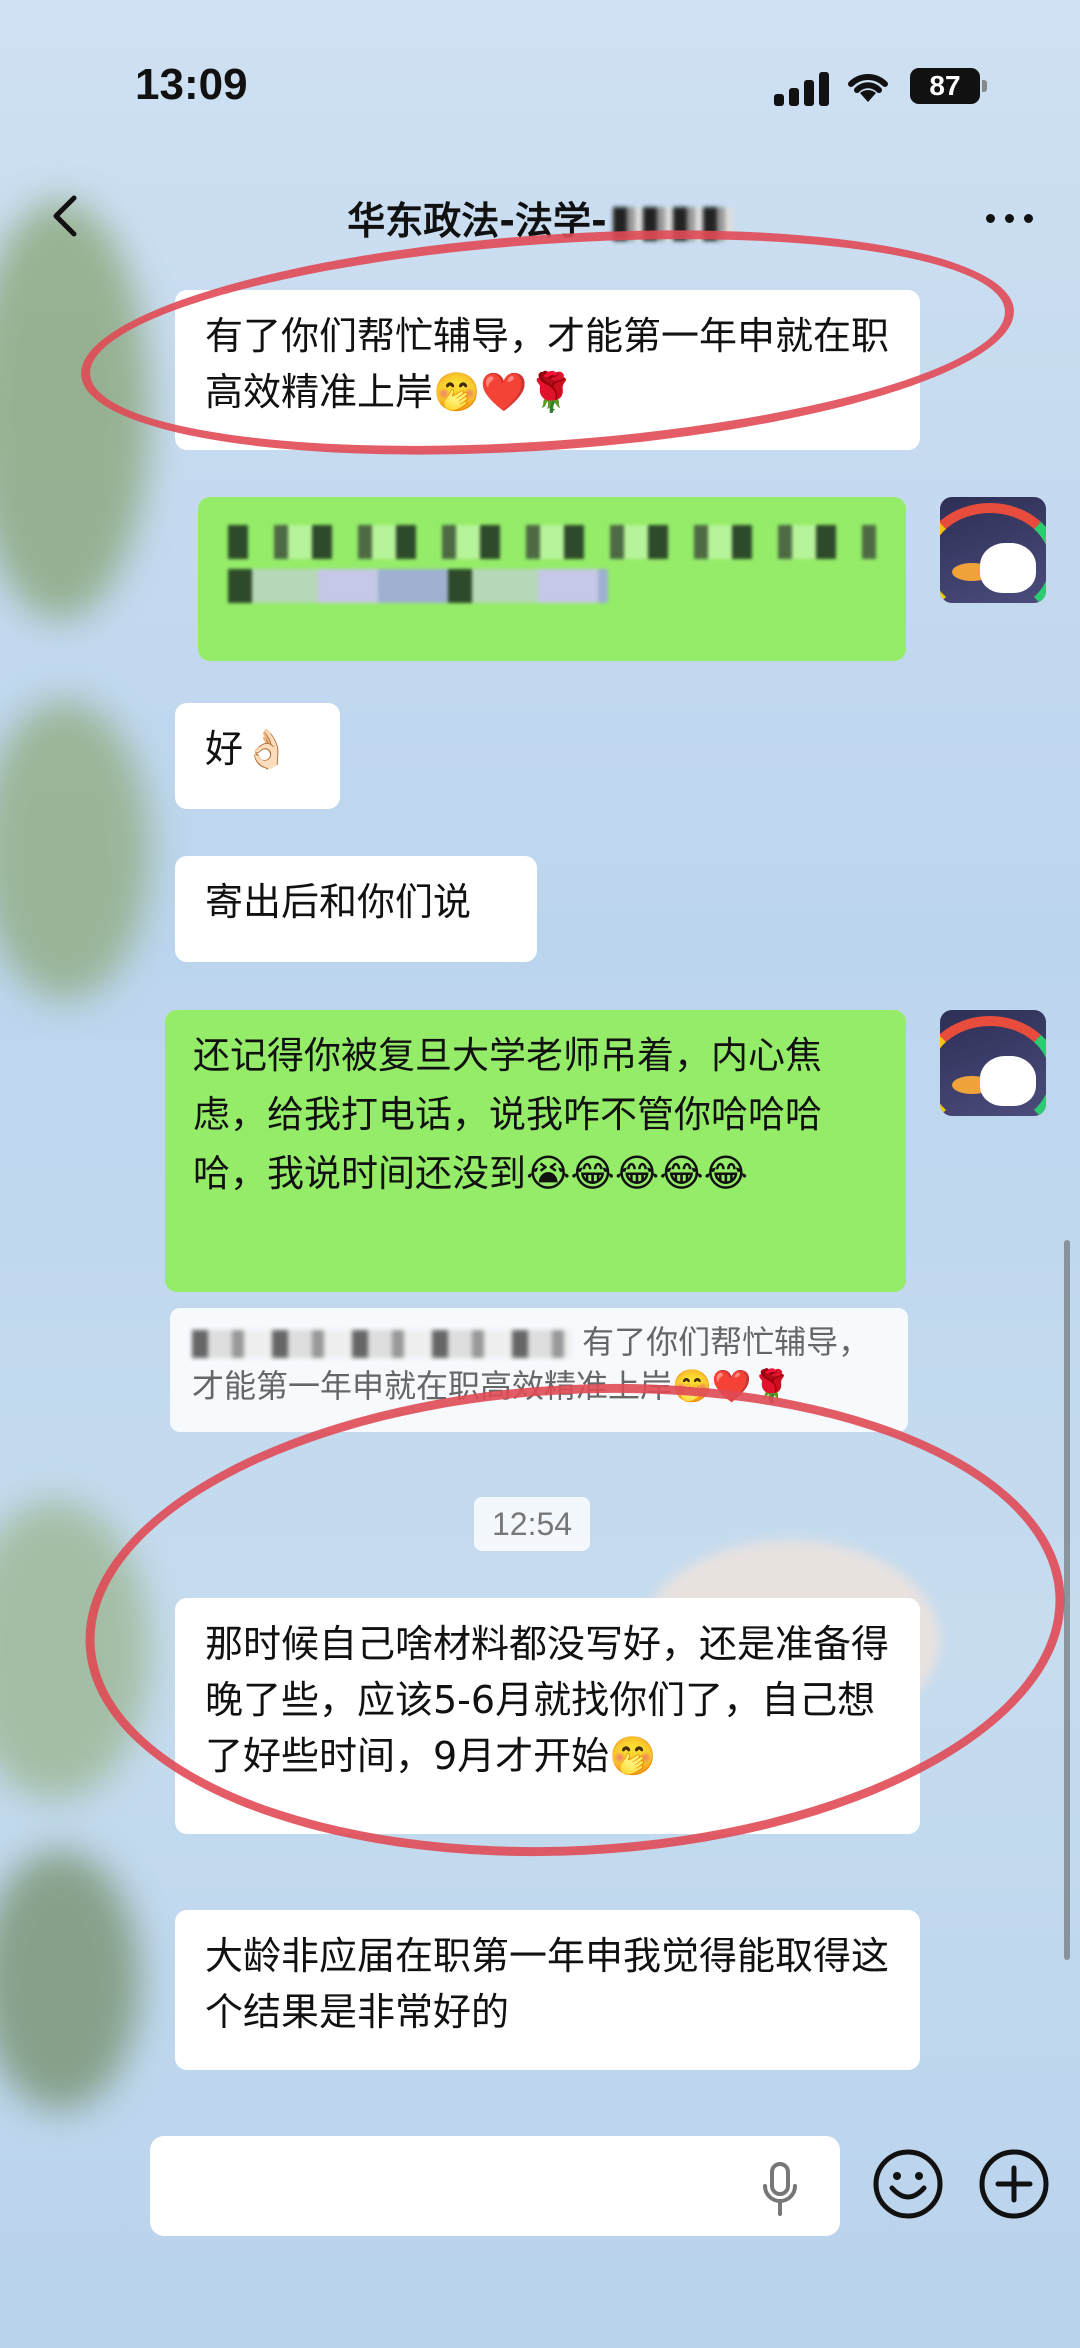 This screenshot has width=1080, height=2348. I want to click on message-input, so click(495, 2186).